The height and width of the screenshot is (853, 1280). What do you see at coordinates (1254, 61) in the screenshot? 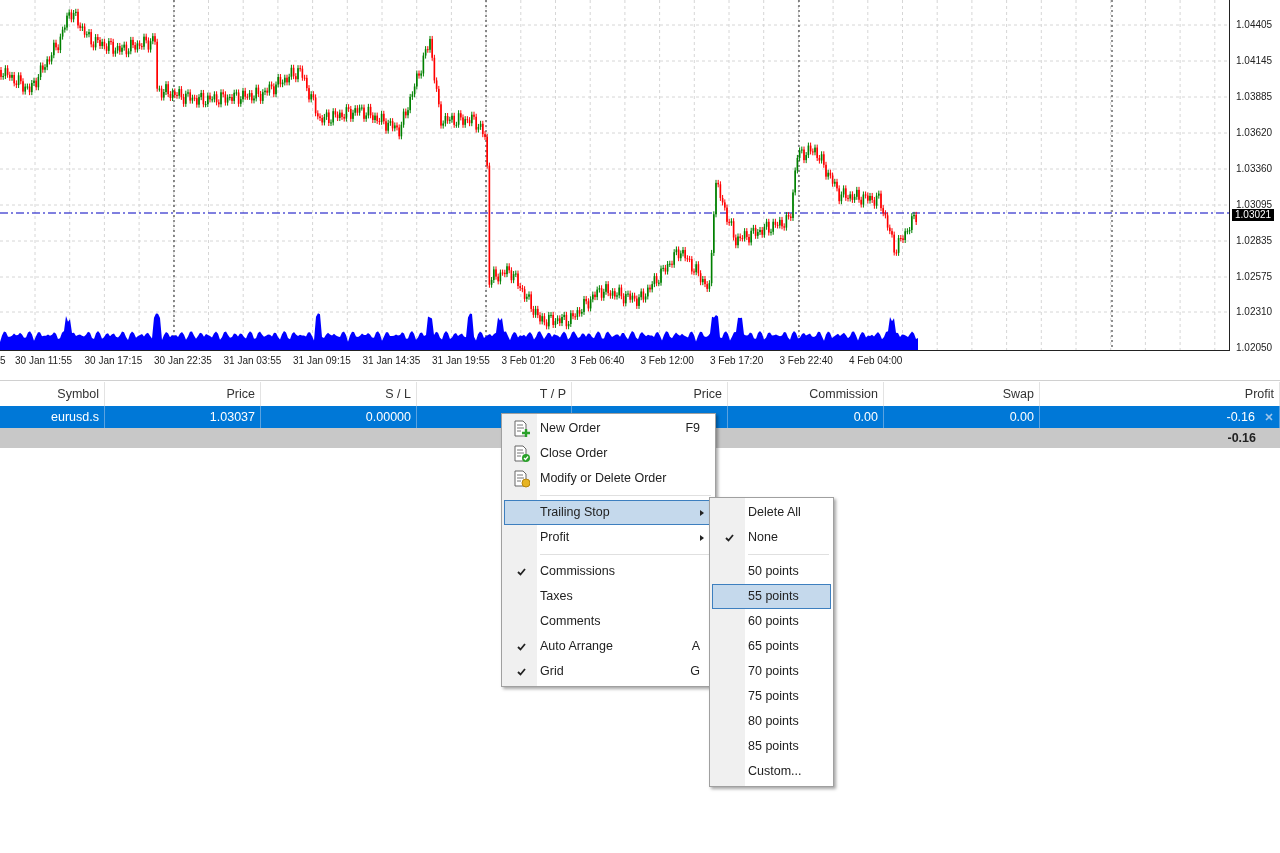
I see `price-axis-label: 1.04145` at bounding box center [1254, 61].